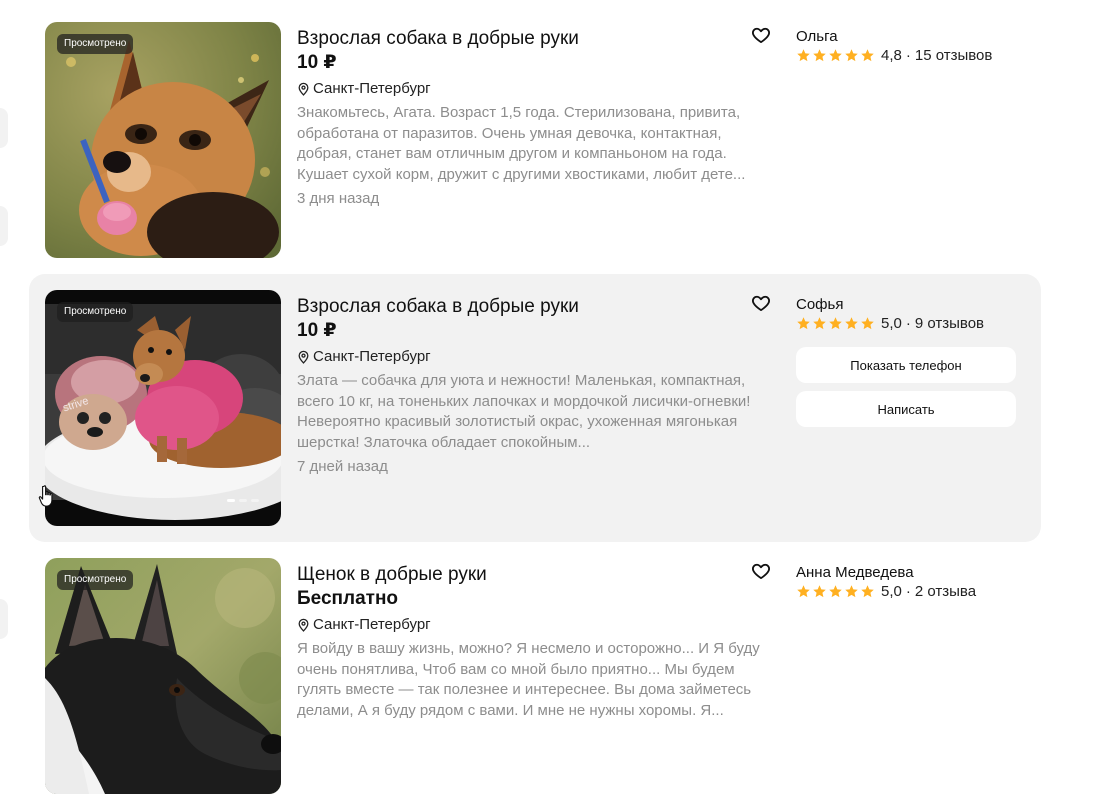 Image resolution: width=1103 pixels, height=810 pixels. What do you see at coordinates (954, 55) in the screenshot?
I see `reviews-link: 15 отзывов` at bounding box center [954, 55].